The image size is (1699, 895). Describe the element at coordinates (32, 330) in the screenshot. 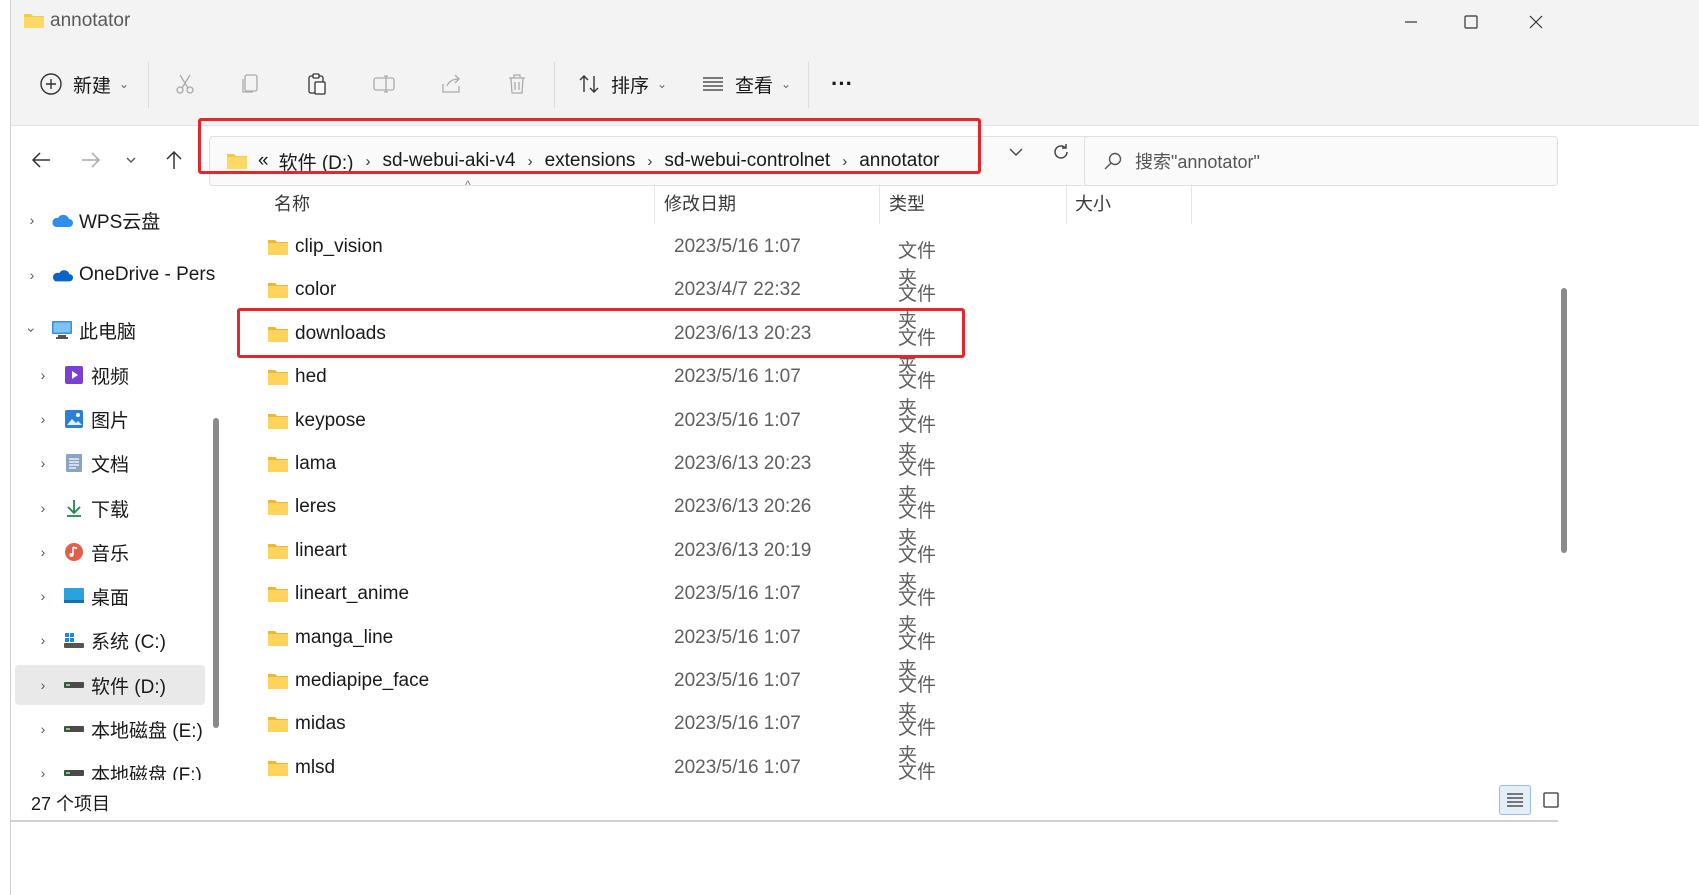

I see `chevron-down-icon: ›` at that location.